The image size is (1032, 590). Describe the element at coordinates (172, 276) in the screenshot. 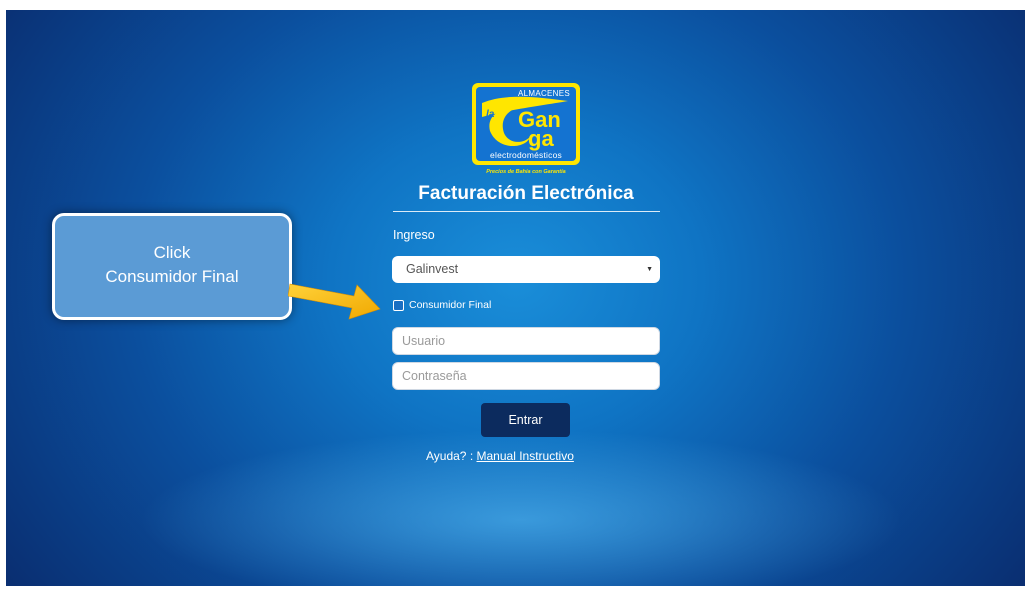

I see `annotation-line-2: Consumidor Final` at that location.